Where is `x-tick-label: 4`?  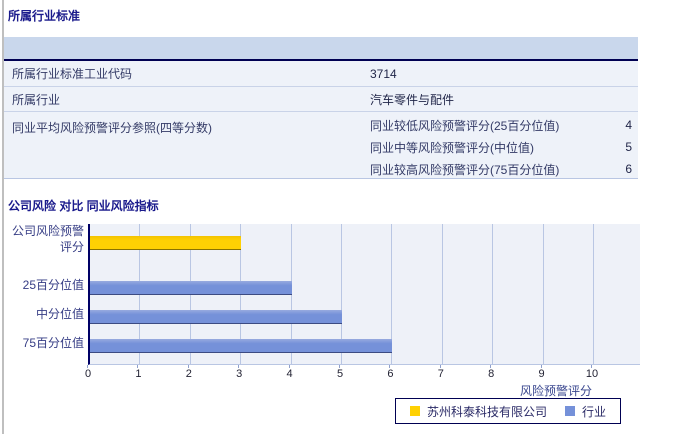
x-tick-label: 4 is located at coordinates (289, 374).